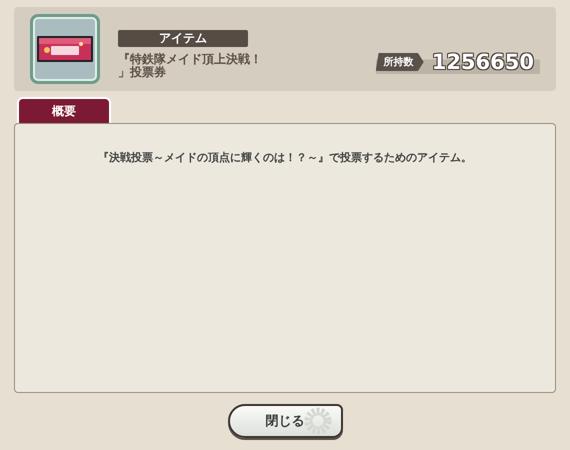  What do you see at coordinates (64, 110) in the screenshot?
I see `overview-tab: 概要` at bounding box center [64, 110].